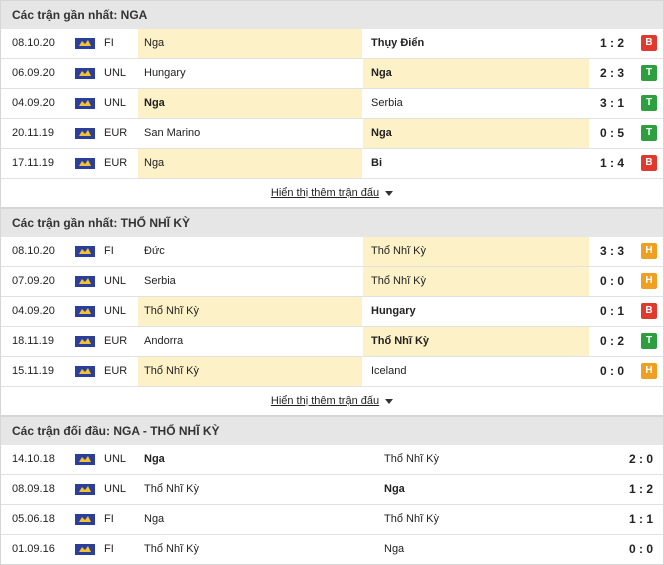  Describe the element at coordinates (33, 163) in the screenshot. I see `match-date: 17.11.19` at that location.